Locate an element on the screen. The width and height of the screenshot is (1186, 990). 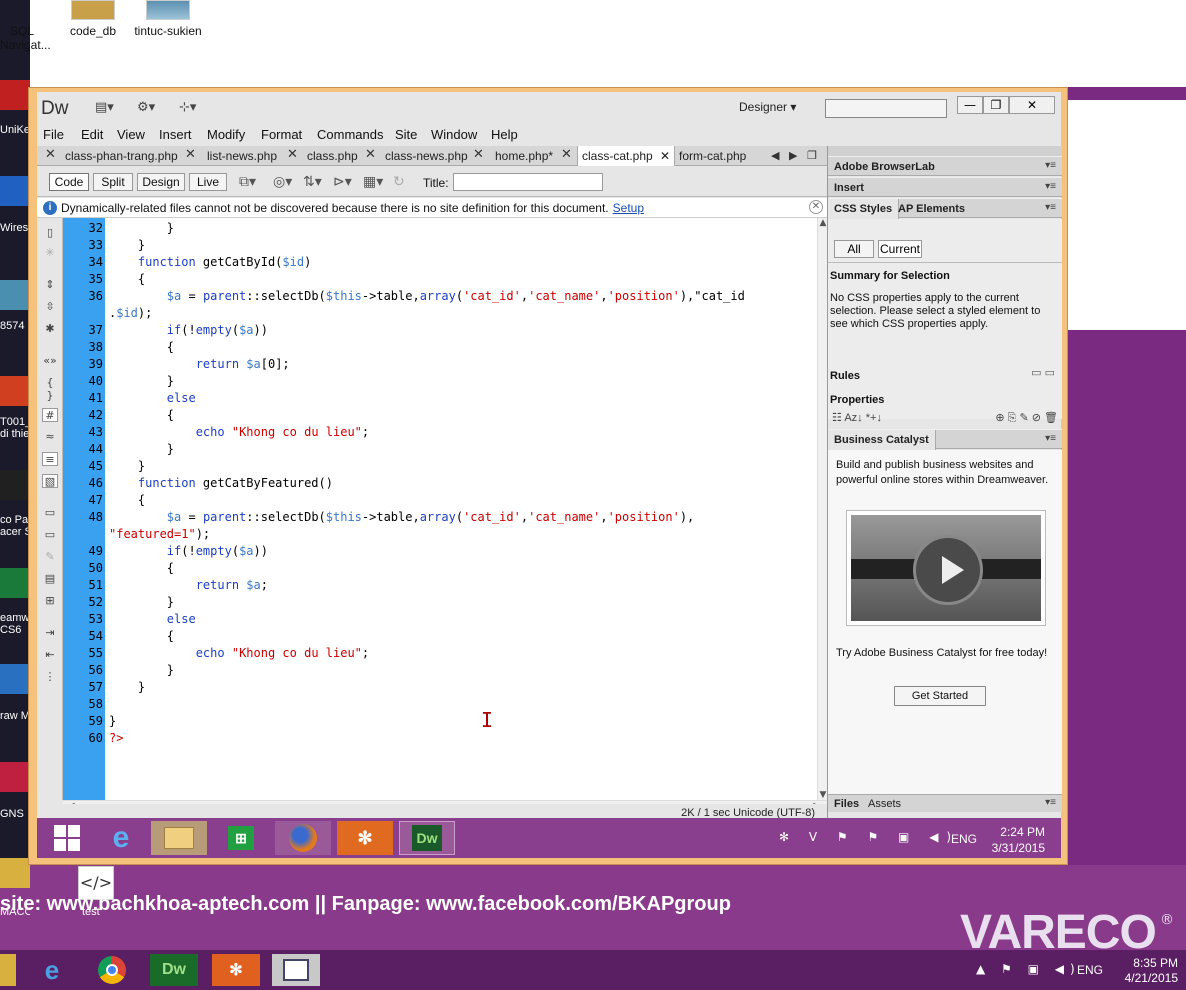
show-code-navigator-icon: ✳ is located at coordinates (50, 253).